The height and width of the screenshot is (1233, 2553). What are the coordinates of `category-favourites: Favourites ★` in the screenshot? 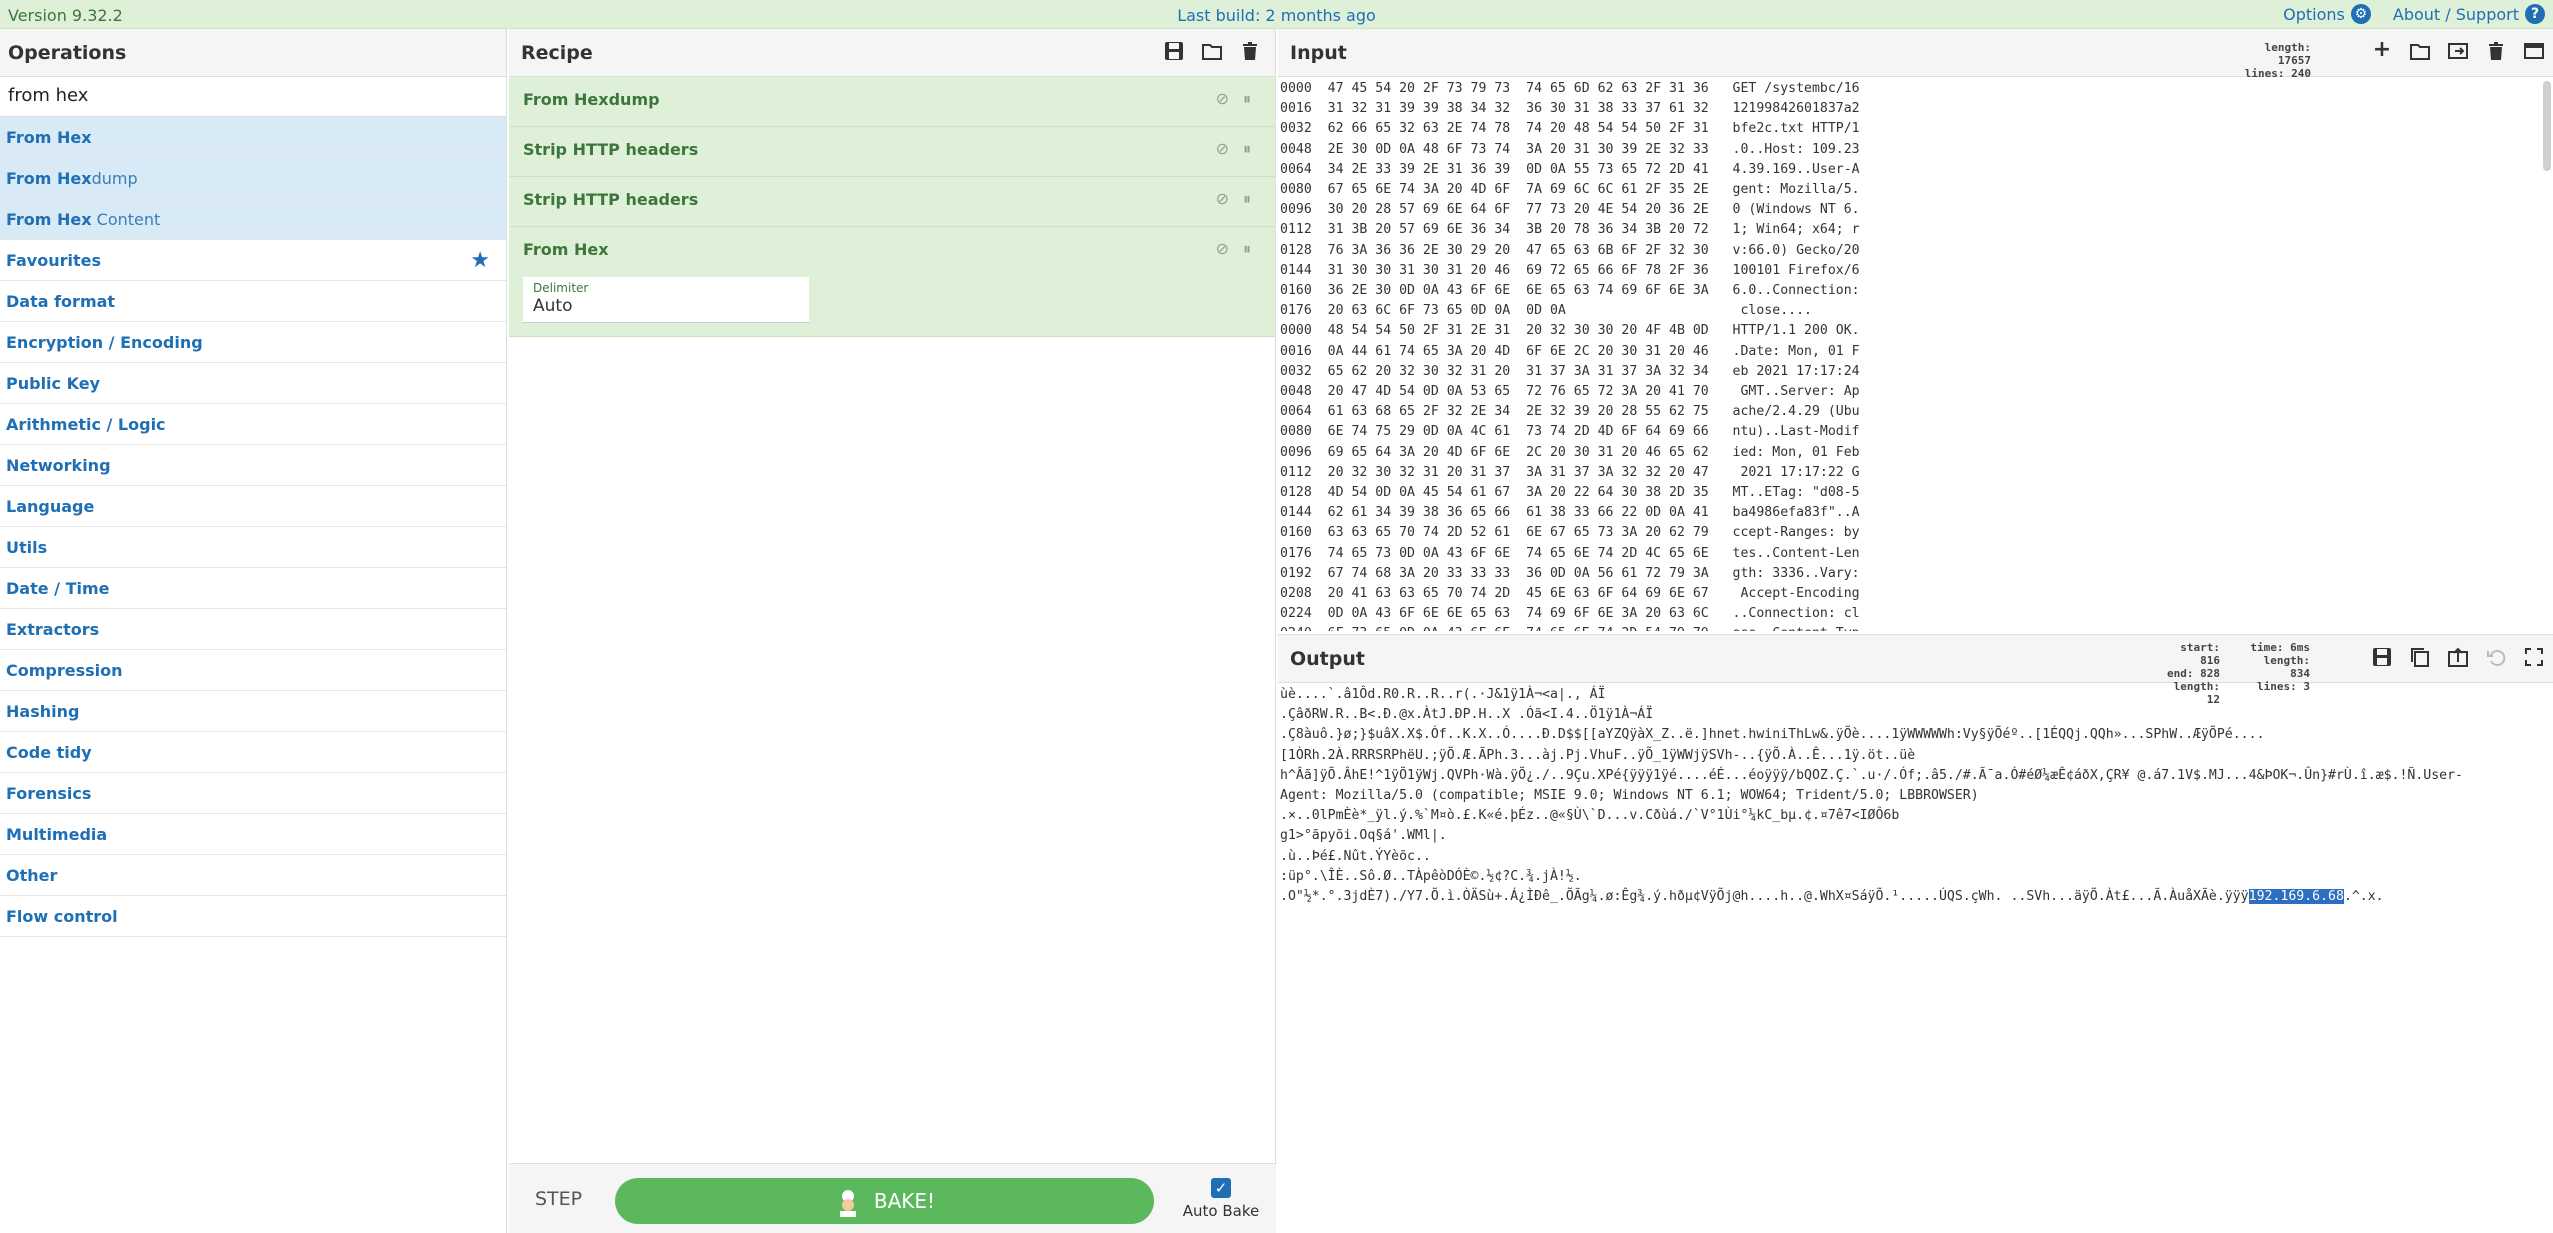 It's located at (253, 260).